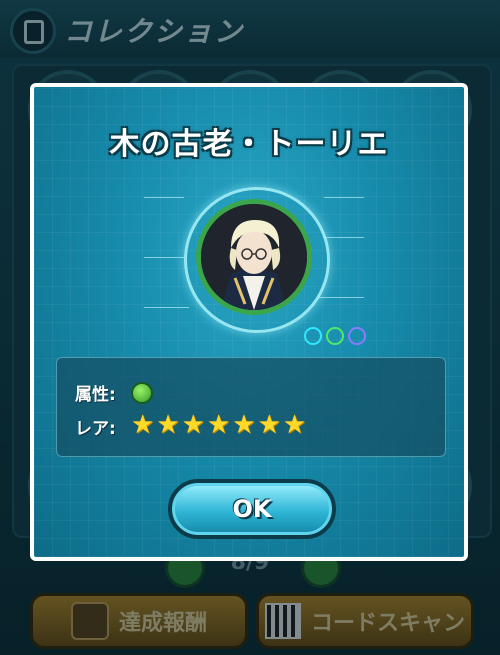 This screenshot has width=500, height=655. Describe the element at coordinates (95, 429) in the screenshot. I see `rarity-label: レア:` at that location.